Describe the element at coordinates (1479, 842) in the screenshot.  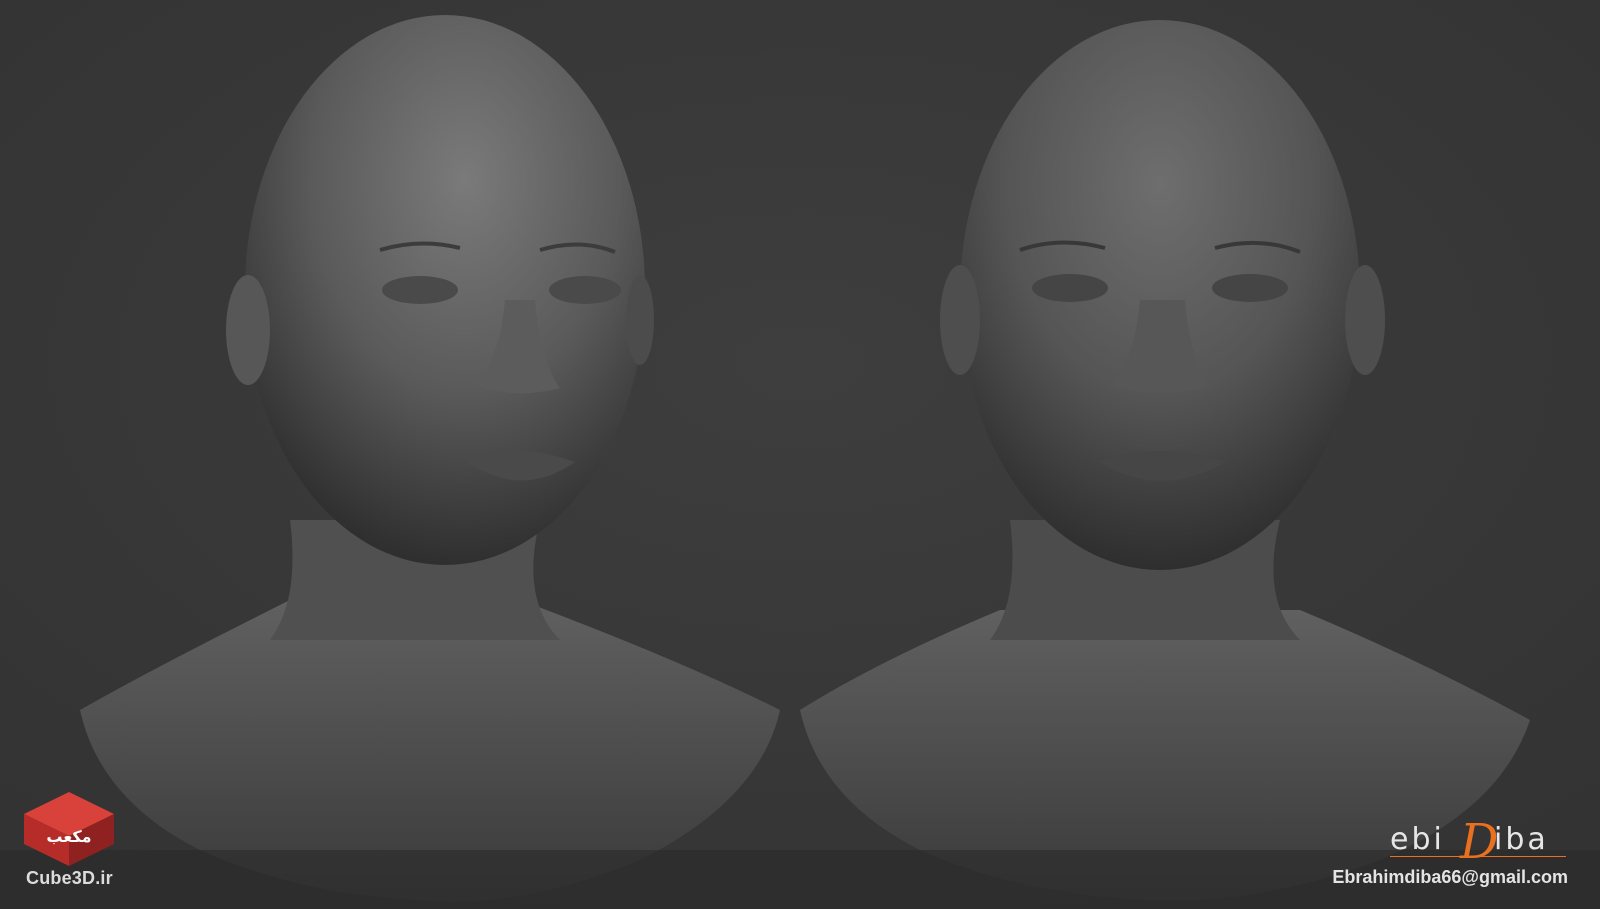
I see `signature-accent: D` at that location.